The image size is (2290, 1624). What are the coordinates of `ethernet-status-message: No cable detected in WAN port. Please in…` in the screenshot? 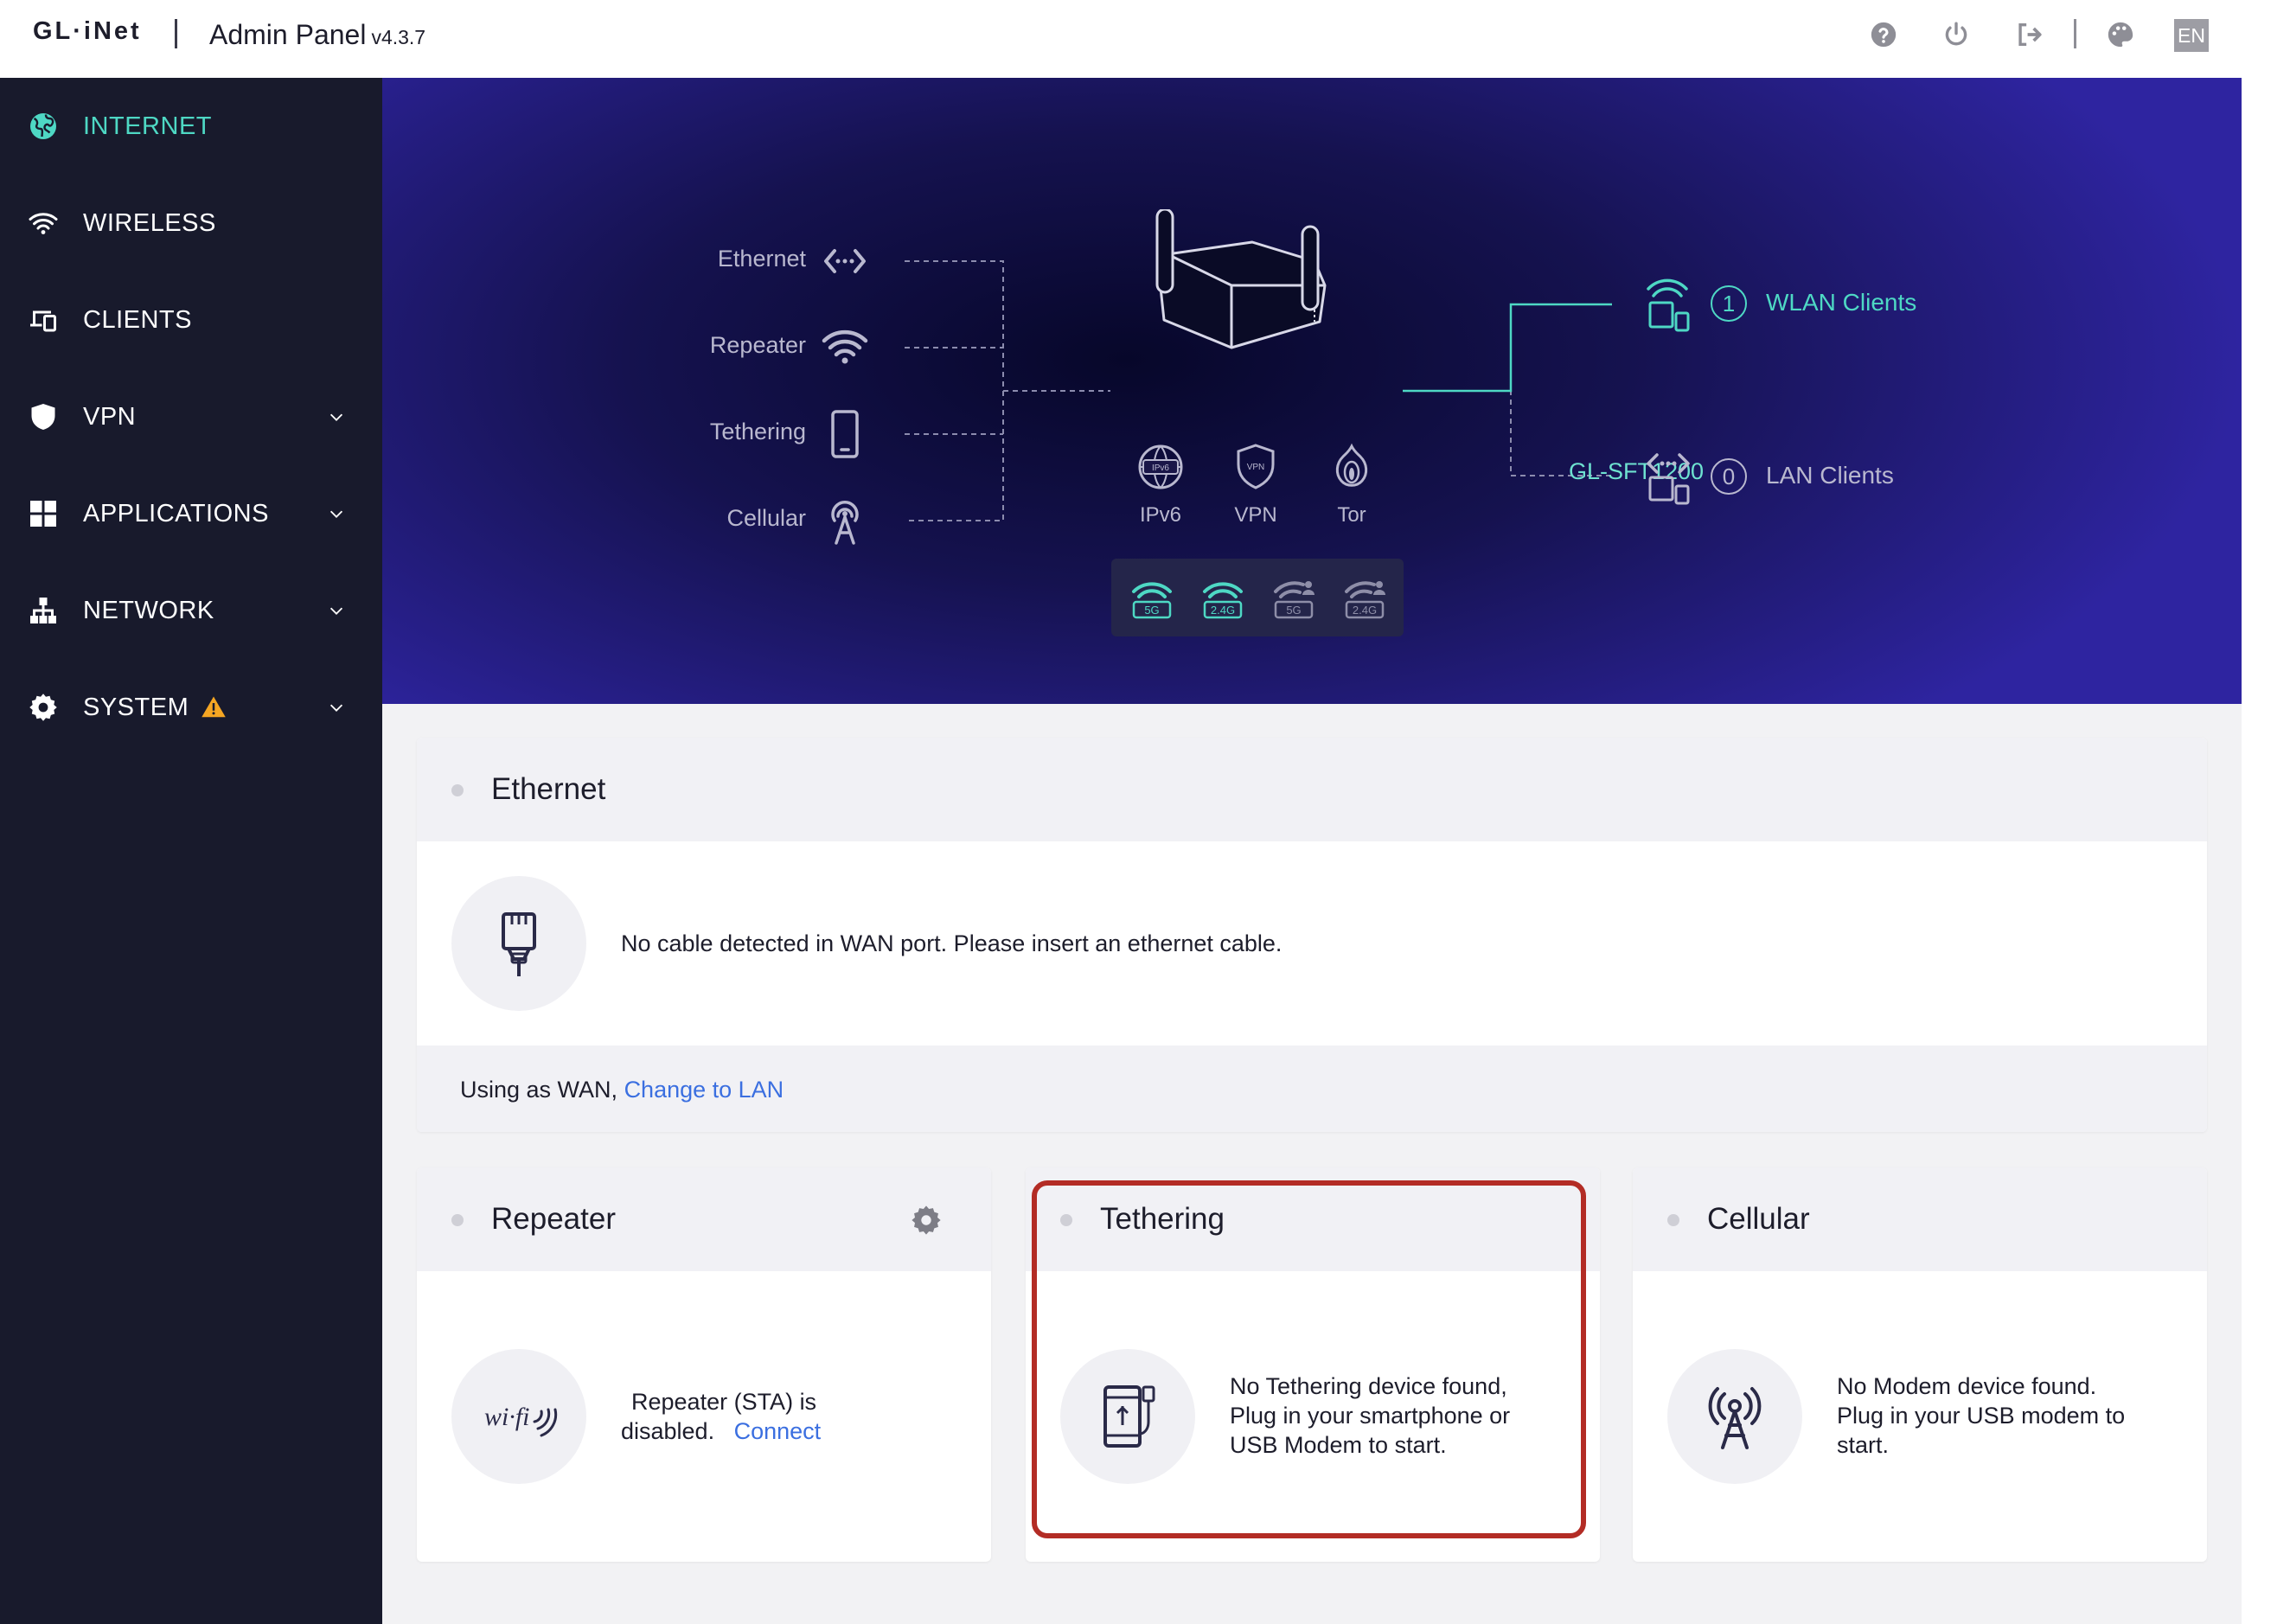 It's located at (952, 943).